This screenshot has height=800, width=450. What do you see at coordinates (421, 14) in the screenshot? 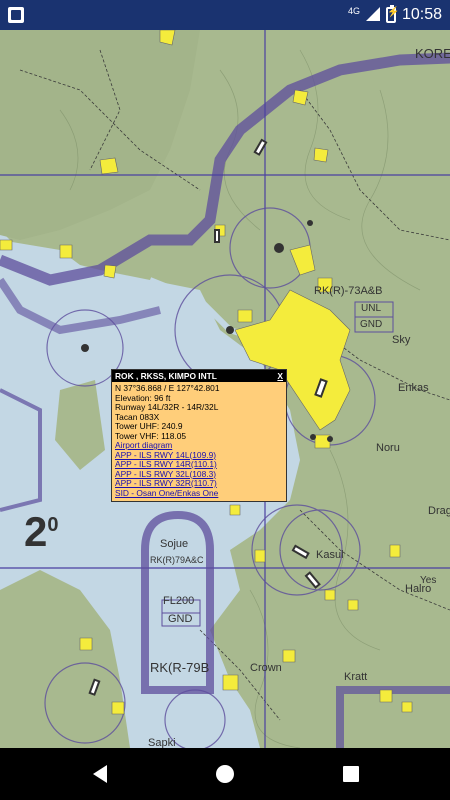
I see `clock: 10:58` at bounding box center [421, 14].